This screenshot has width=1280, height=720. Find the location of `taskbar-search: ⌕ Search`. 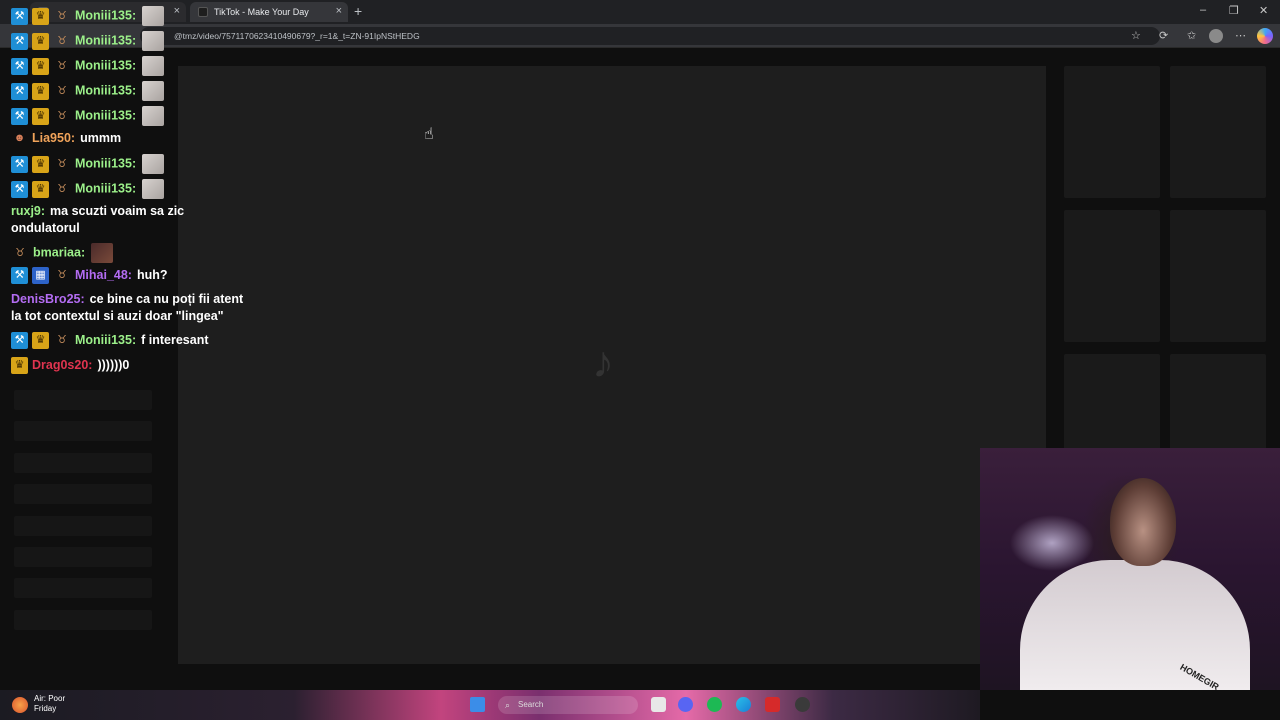

taskbar-search: ⌕ Search is located at coordinates (568, 705).